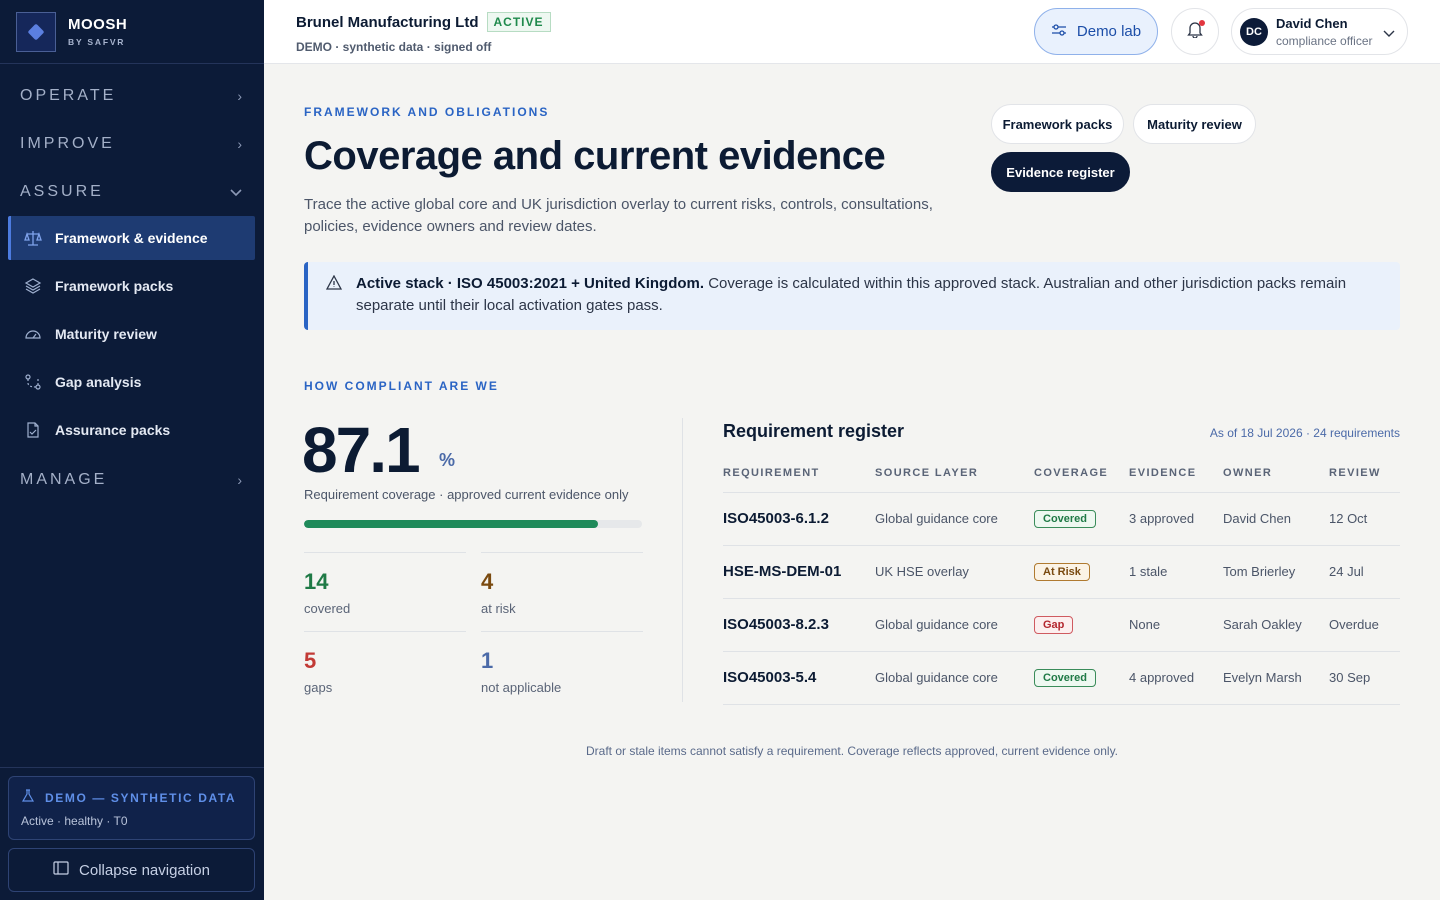  I want to click on stat-label: at risk, so click(498, 608).